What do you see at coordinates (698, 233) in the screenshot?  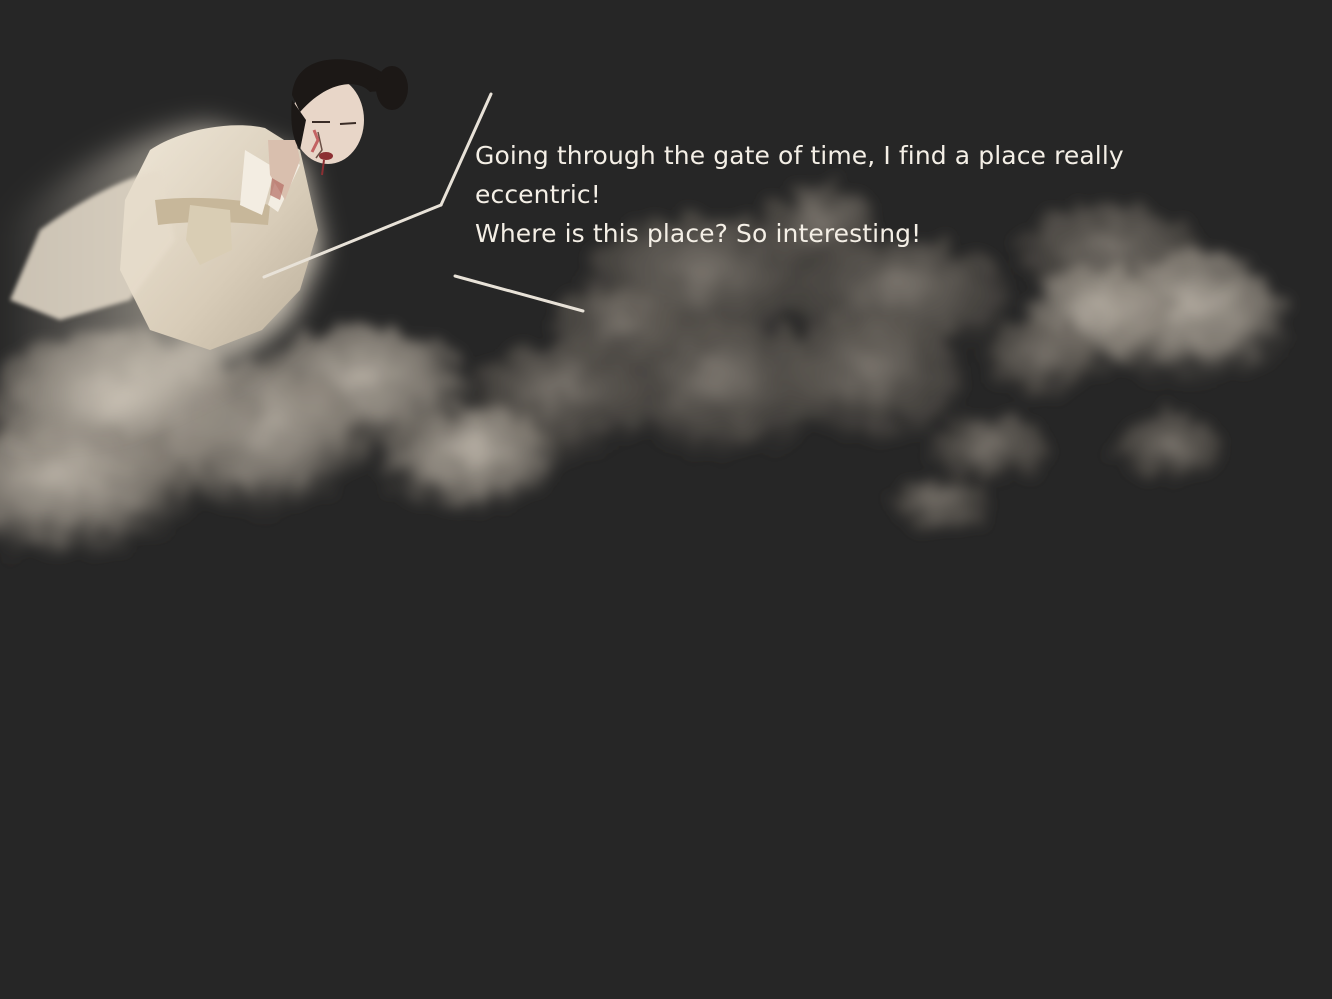 I see `dialogue-line-3: Where is this place? So interesting!` at bounding box center [698, 233].